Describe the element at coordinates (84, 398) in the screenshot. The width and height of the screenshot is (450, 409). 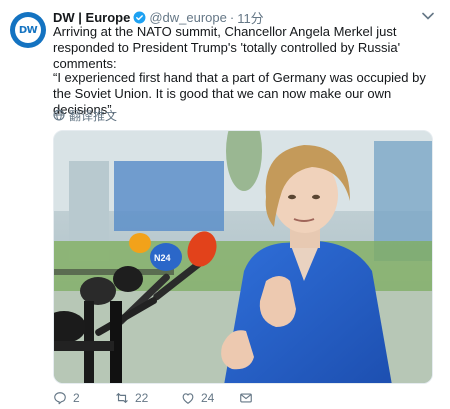
I see `reply-button: 2` at that location.